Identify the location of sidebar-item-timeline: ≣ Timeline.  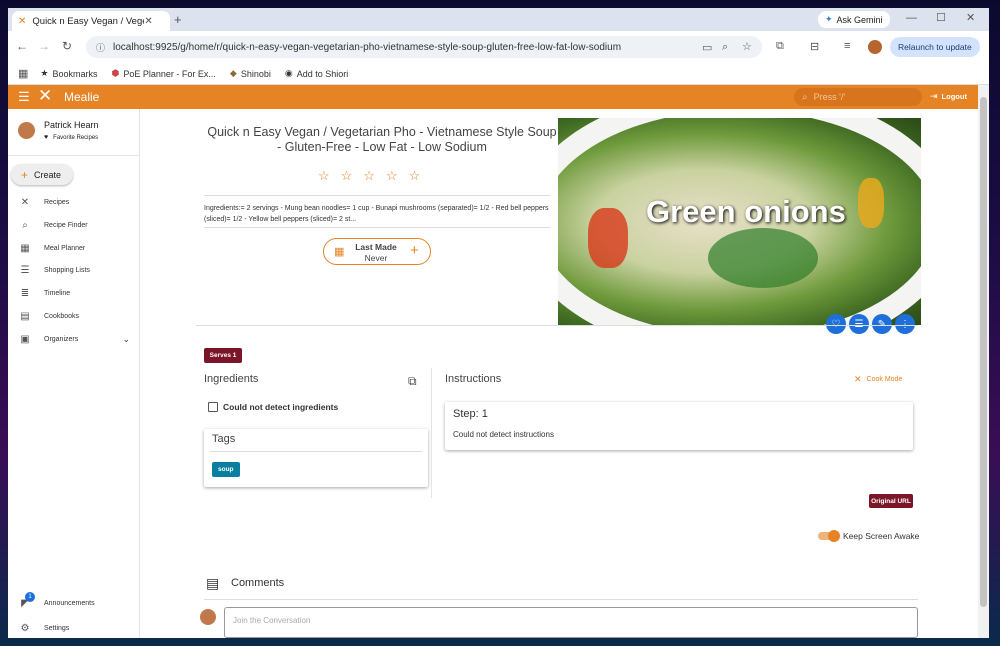
(44, 293).